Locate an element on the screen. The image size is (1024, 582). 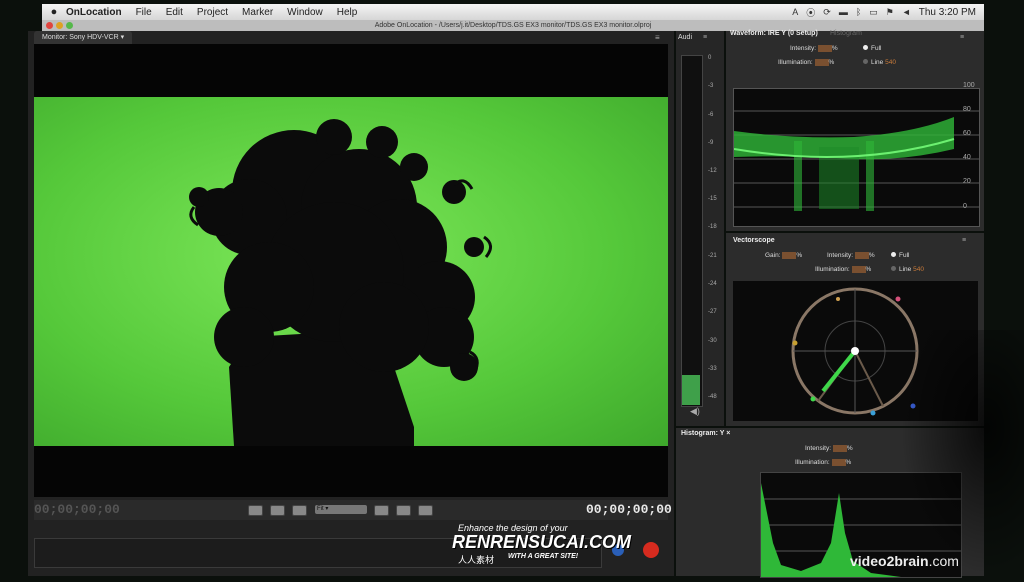
vec-gain-label: Gain: is located at coordinates (773, 256).